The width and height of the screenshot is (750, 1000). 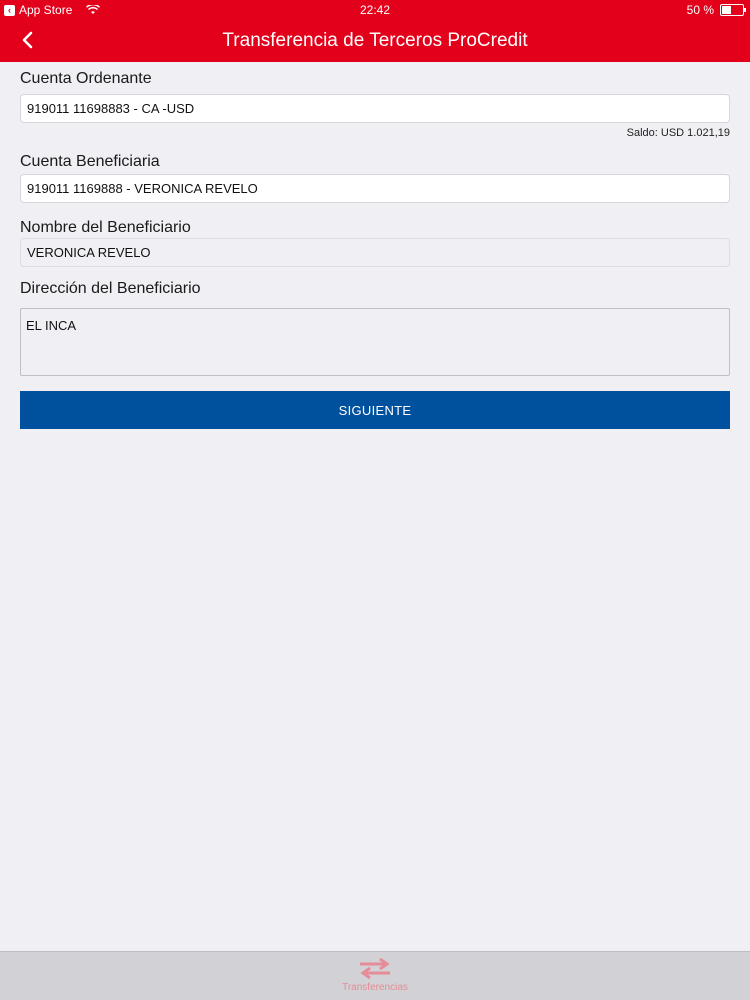 What do you see at coordinates (105, 227) in the screenshot?
I see `beneficiary-name-label: Nombre del Beneficiario` at bounding box center [105, 227].